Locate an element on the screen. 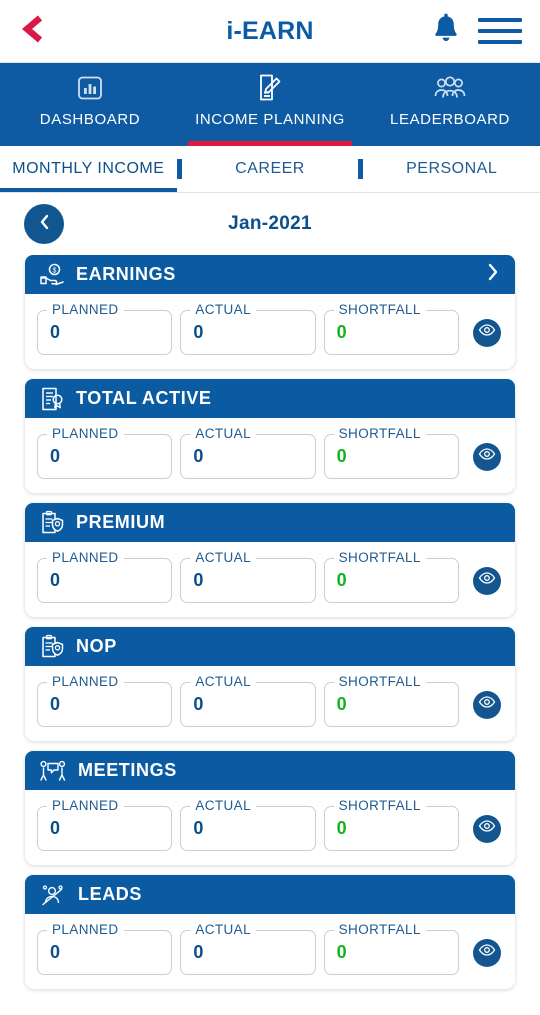 The image size is (540, 1015). card-header: LEADS is located at coordinates (270, 894).